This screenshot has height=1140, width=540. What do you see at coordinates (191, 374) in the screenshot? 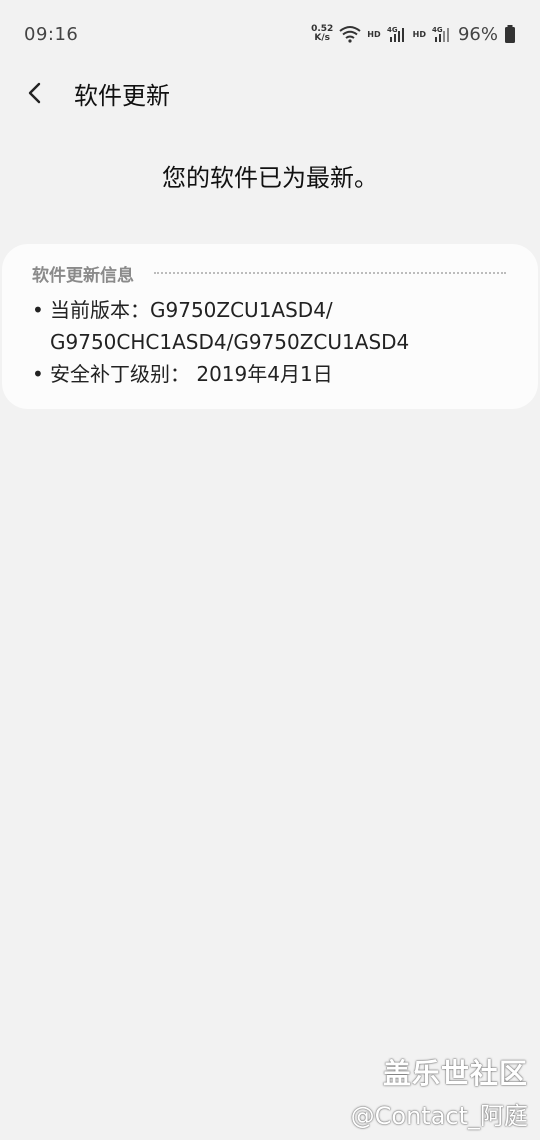
I see `security-patch-line: 安全补丁级别： 2019年4月1日` at bounding box center [191, 374].